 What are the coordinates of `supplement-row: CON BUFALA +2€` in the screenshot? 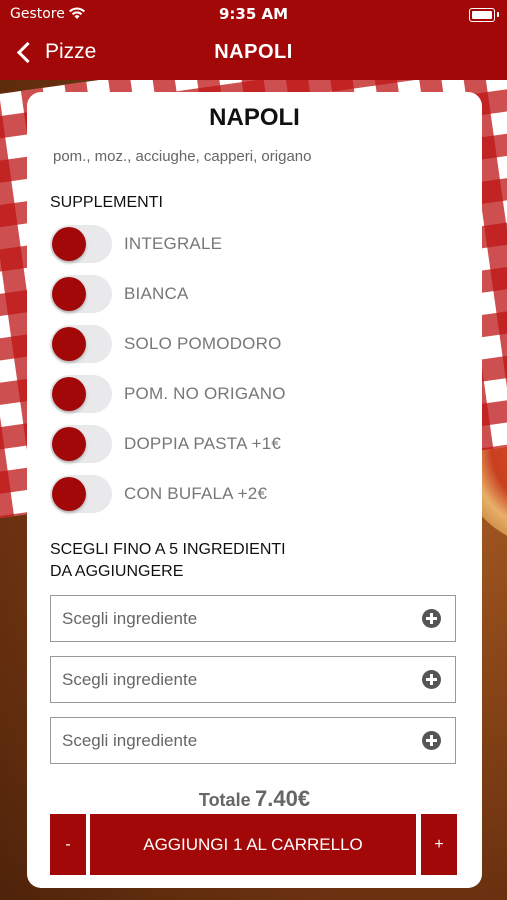 It's located at (260, 495).